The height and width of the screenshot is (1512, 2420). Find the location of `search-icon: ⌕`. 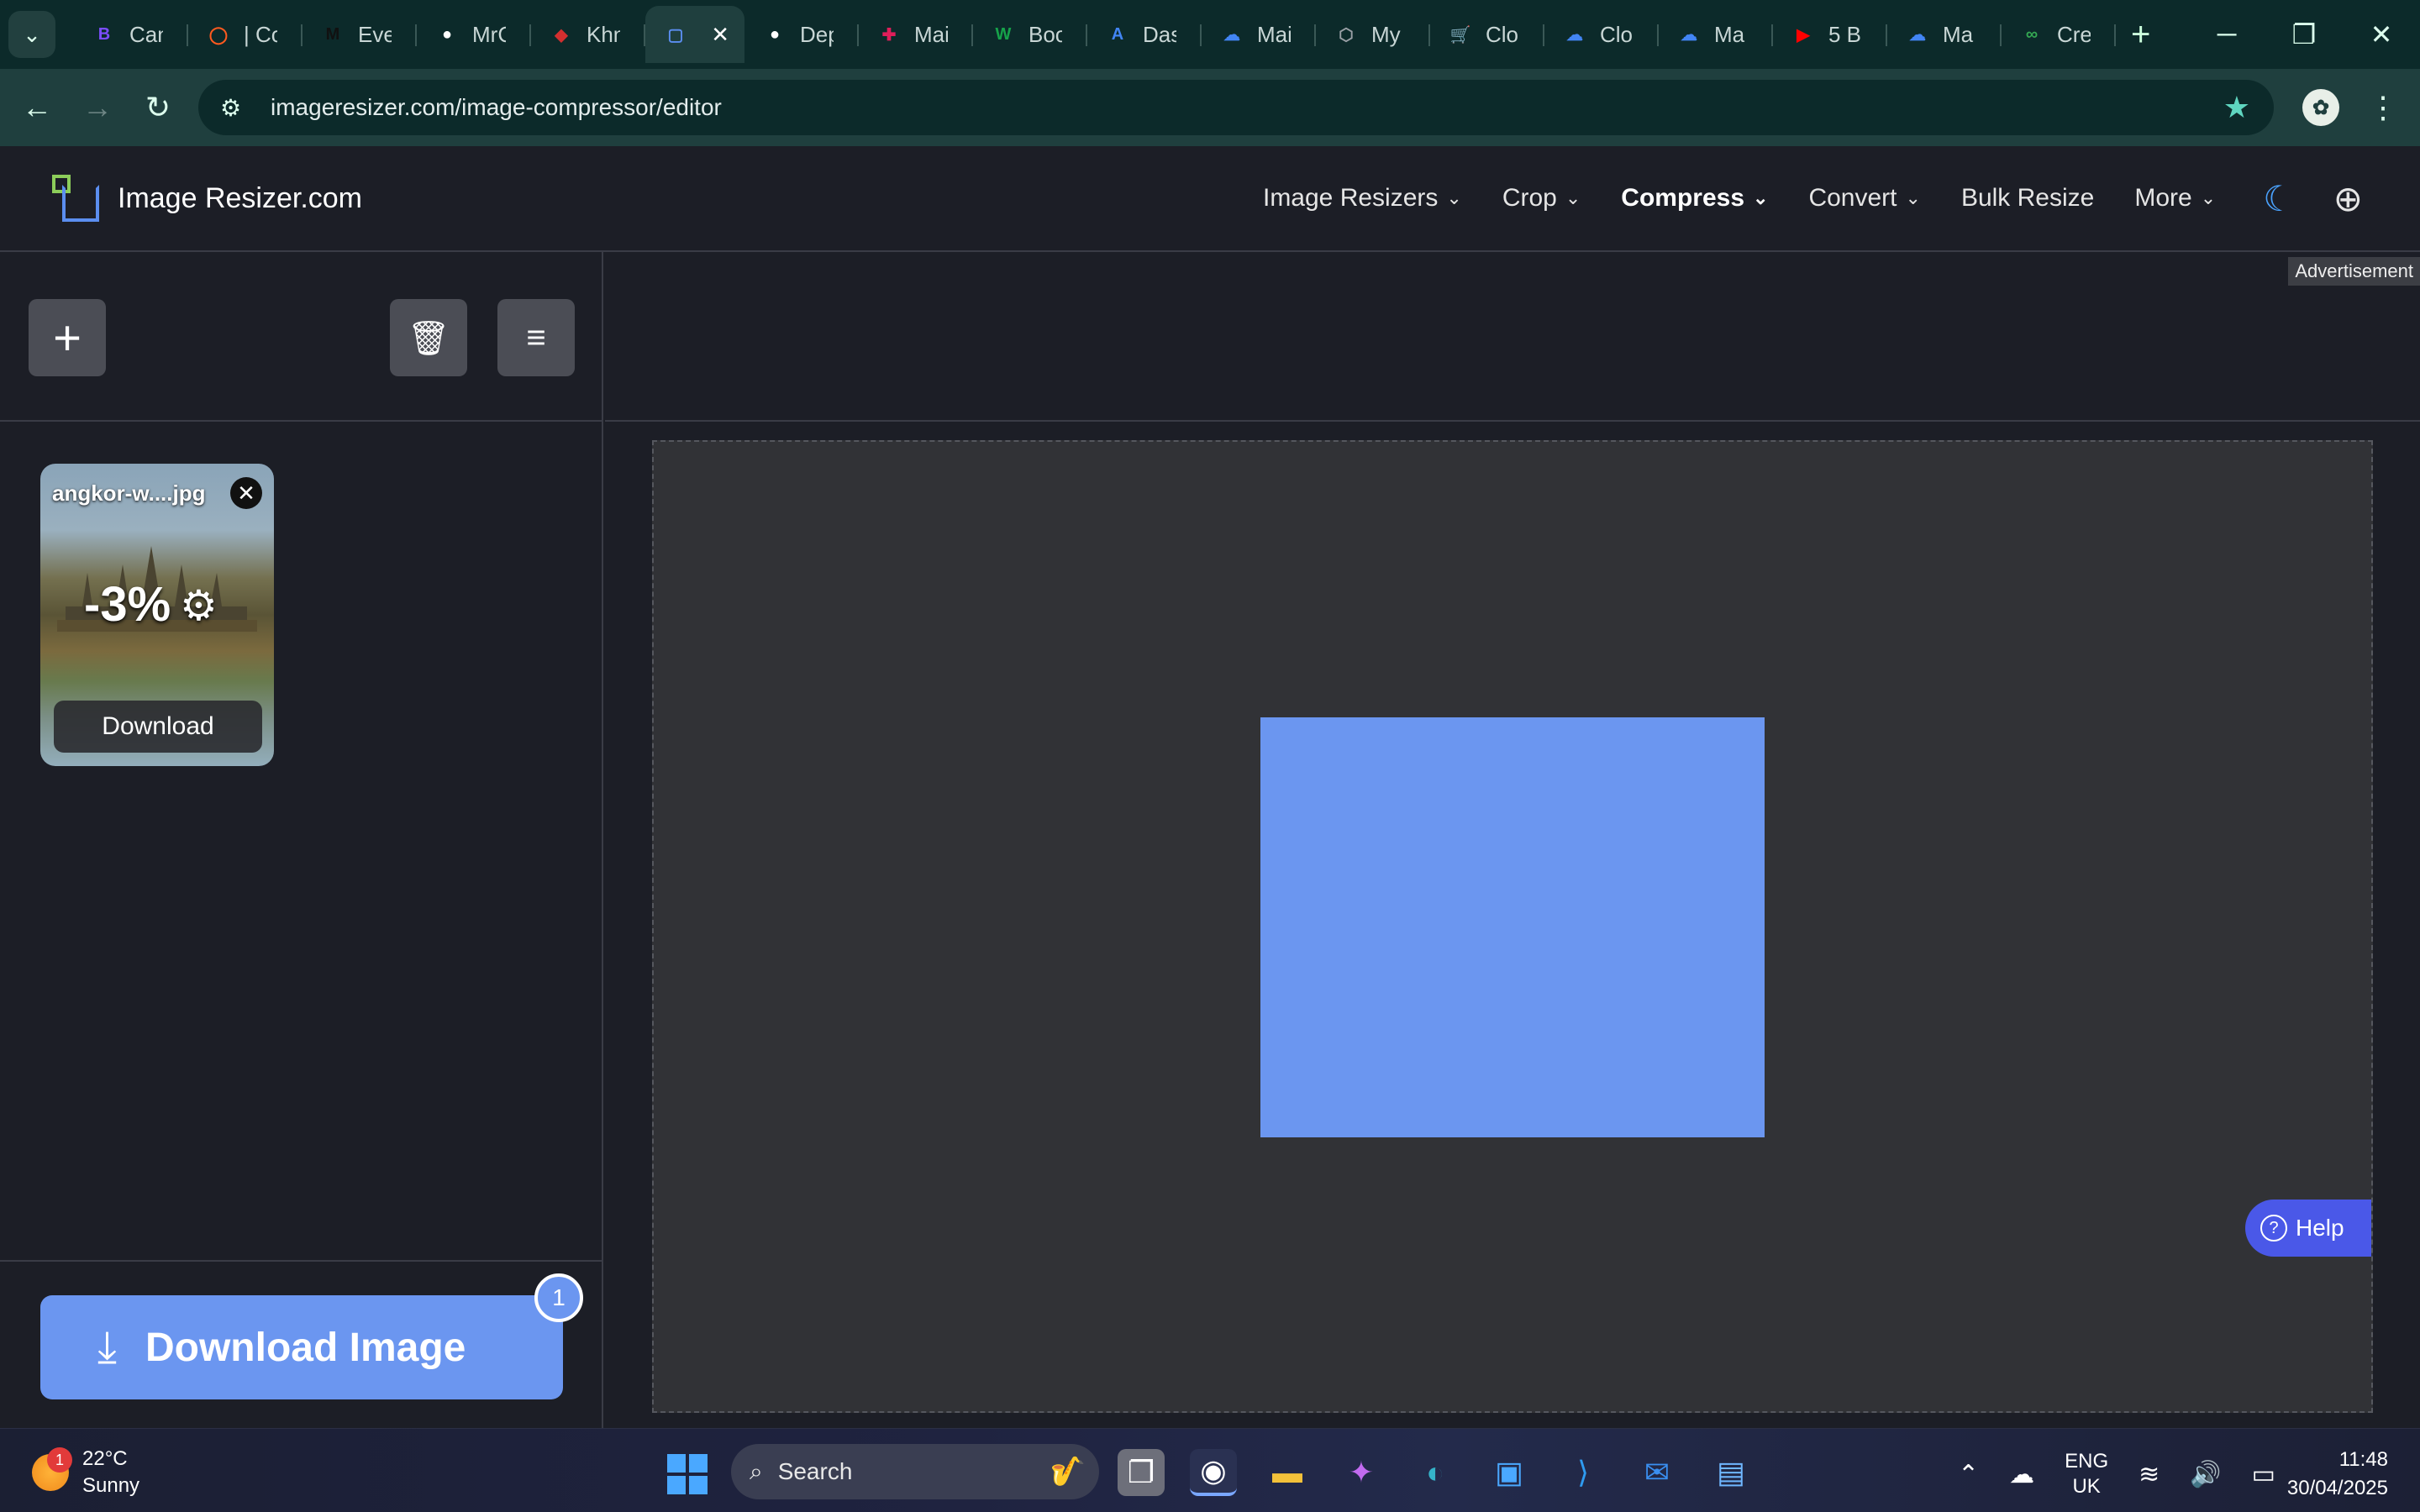

search-icon: ⌕ is located at coordinates (756, 1470).